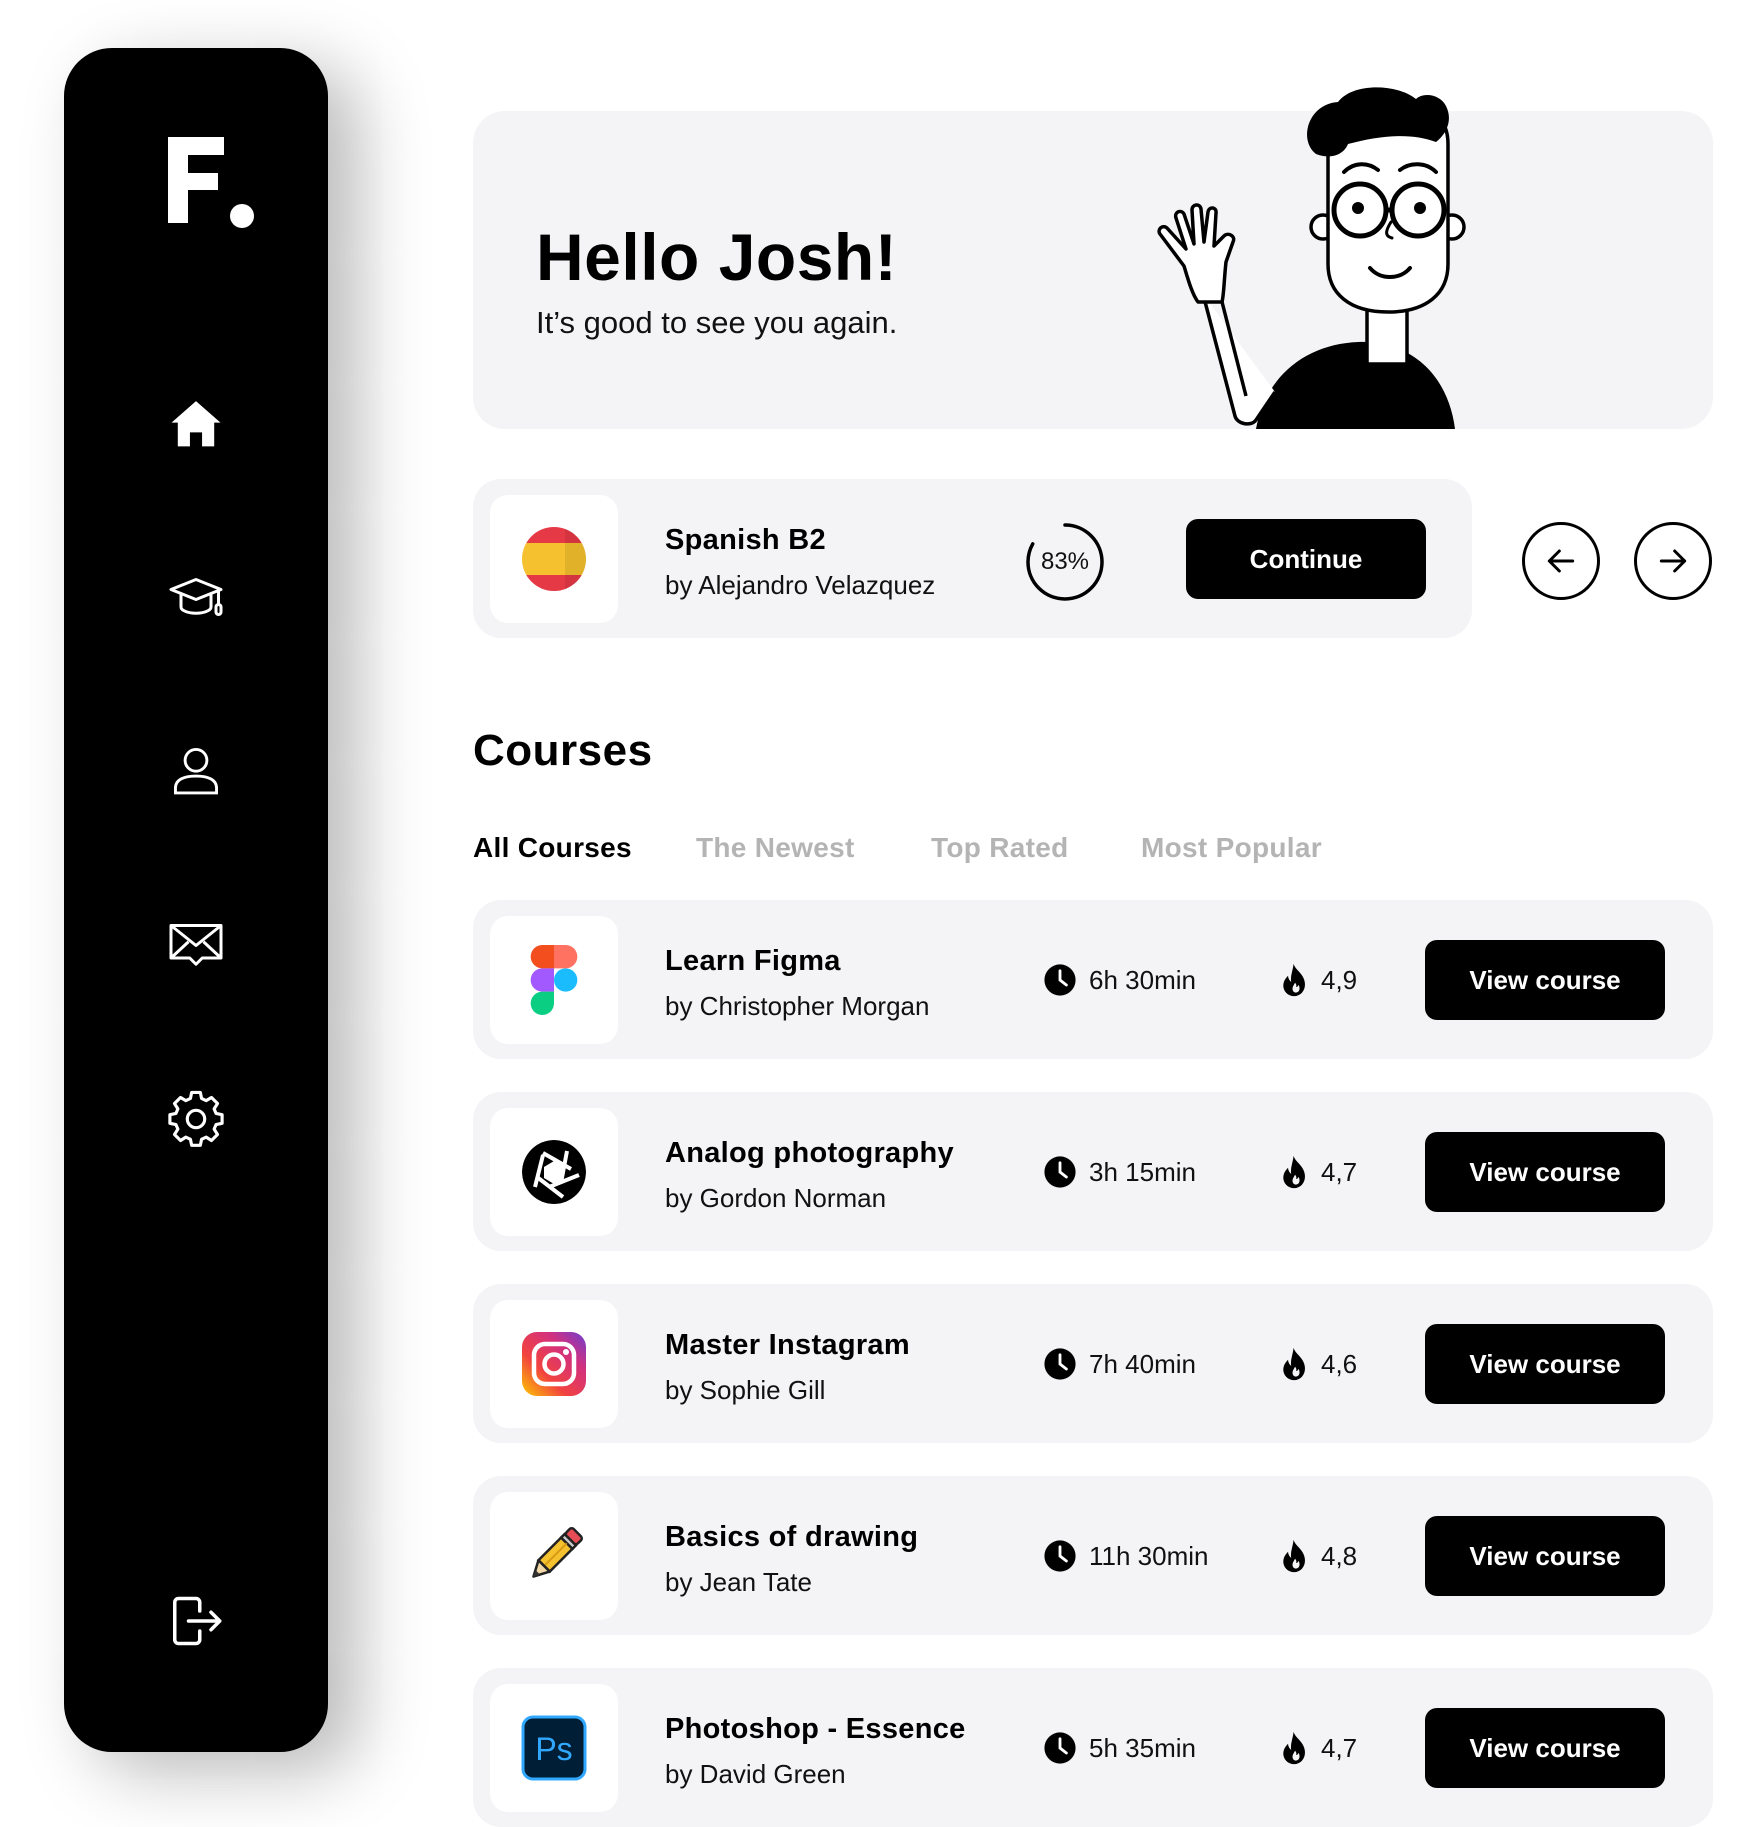 The width and height of the screenshot is (1739, 1827). What do you see at coordinates (797, 1006) in the screenshot?
I see `course-author: by Christopher Morgan` at bounding box center [797, 1006].